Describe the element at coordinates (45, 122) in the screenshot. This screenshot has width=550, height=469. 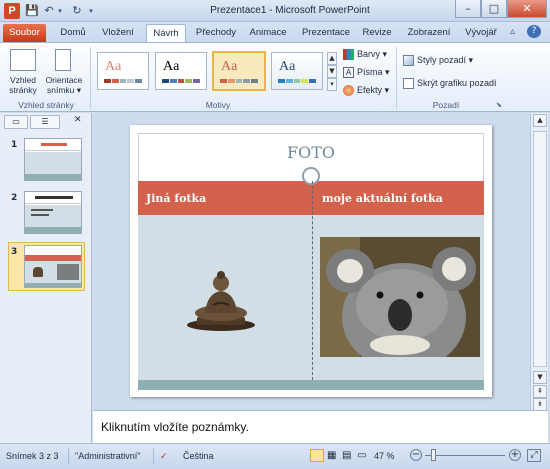
I see `tab-outline: ☰` at that location.